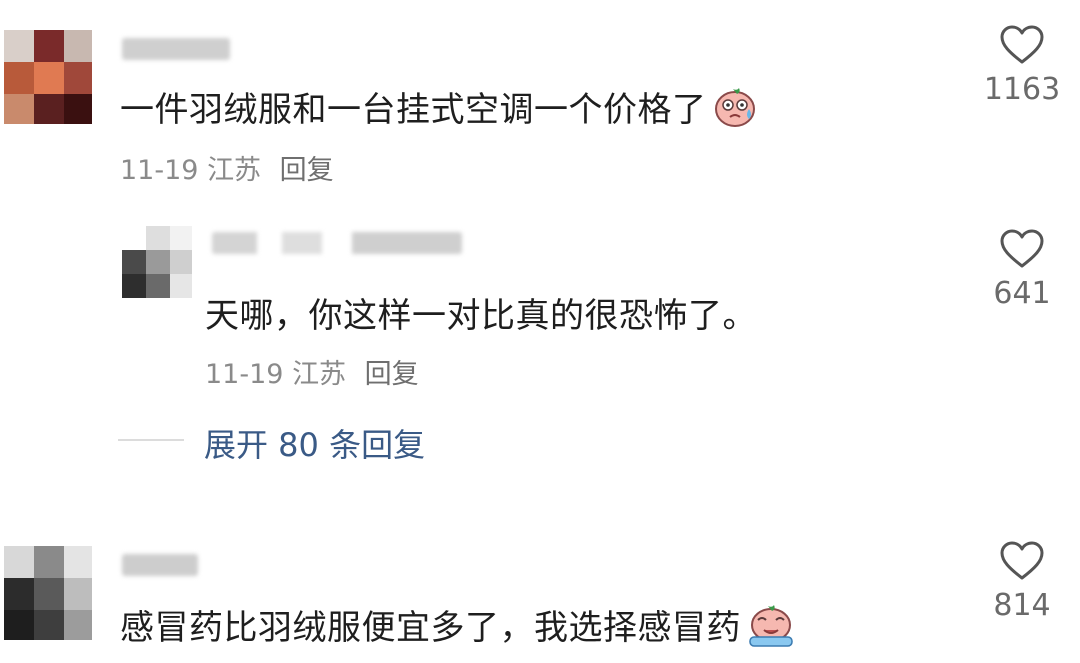 The height and width of the screenshot is (663, 1080). What do you see at coordinates (1022, 293) in the screenshot?
I see `like-count: 641` at bounding box center [1022, 293].